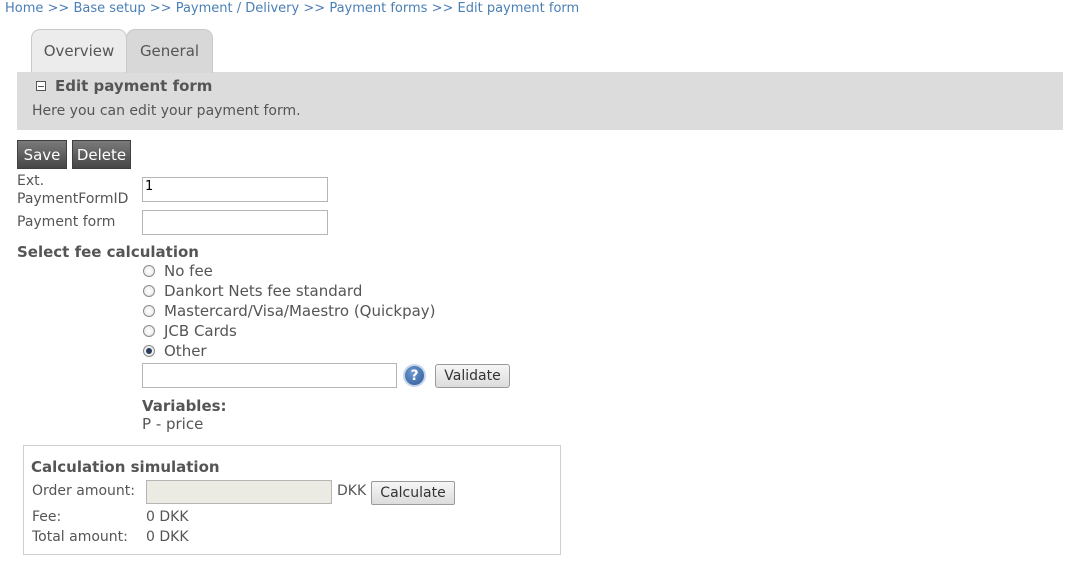 The width and height of the screenshot is (1086, 563). Describe the element at coordinates (108, 252) in the screenshot. I see `fee-section-title: Select fee calculation` at that location.